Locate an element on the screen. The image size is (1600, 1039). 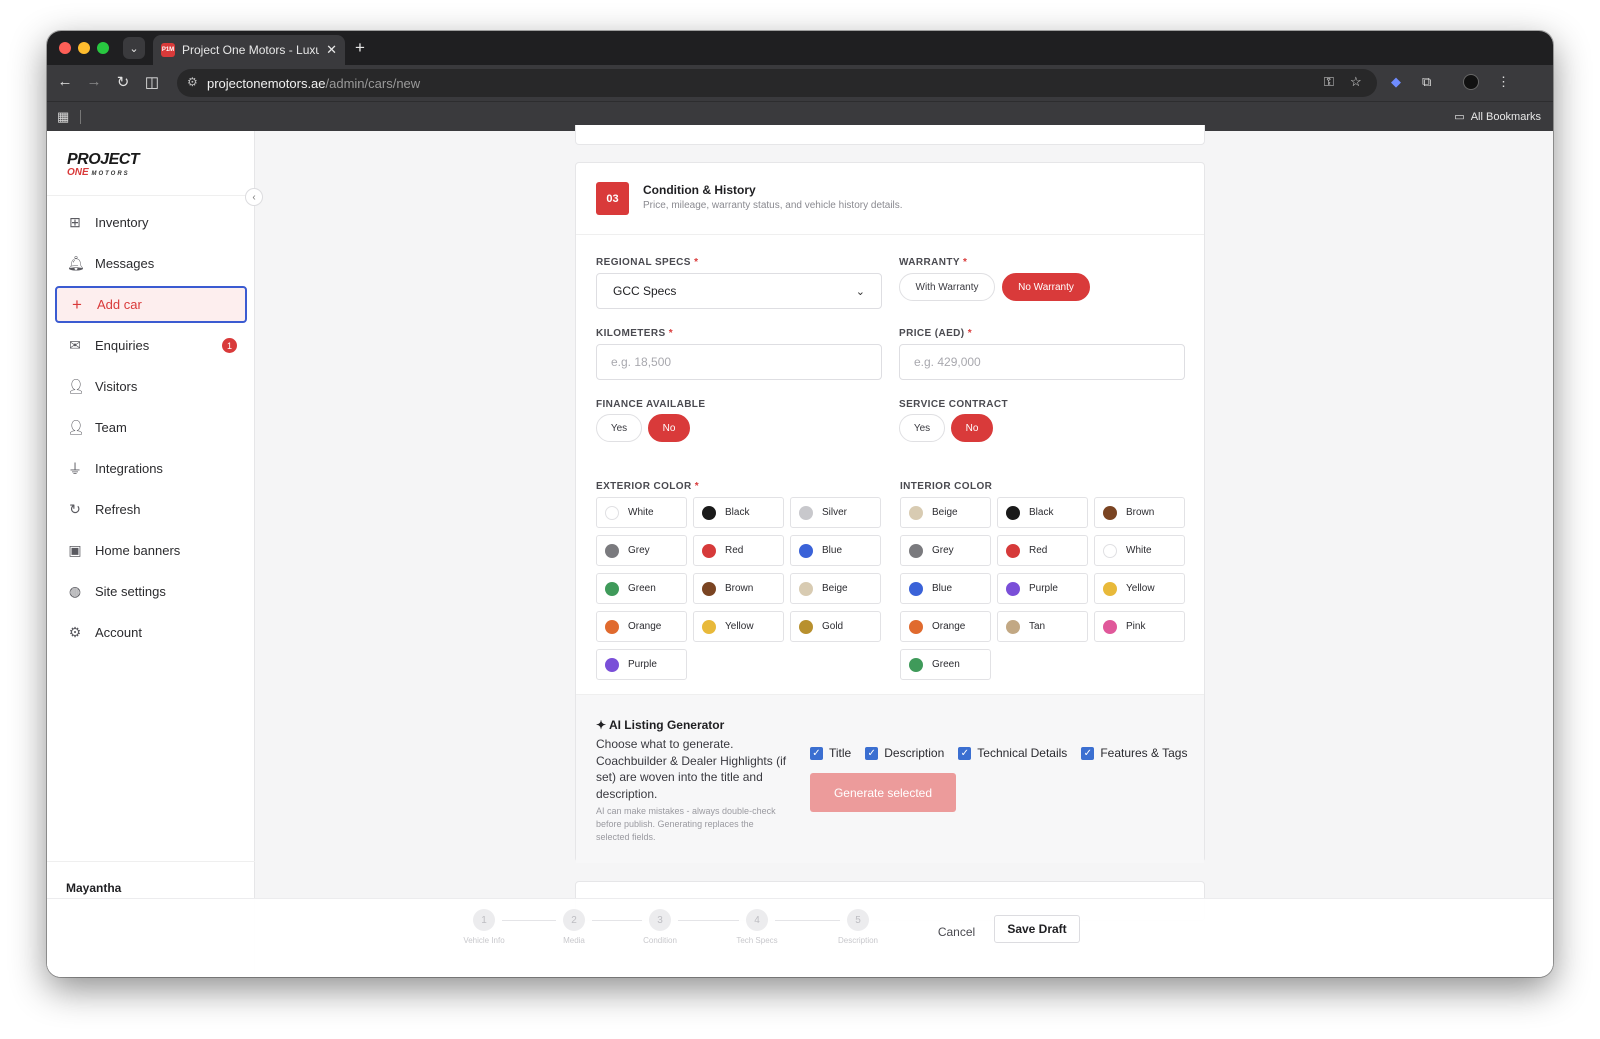
browser-menu-icon: ⋮ is located at coordinates (1503, 82).